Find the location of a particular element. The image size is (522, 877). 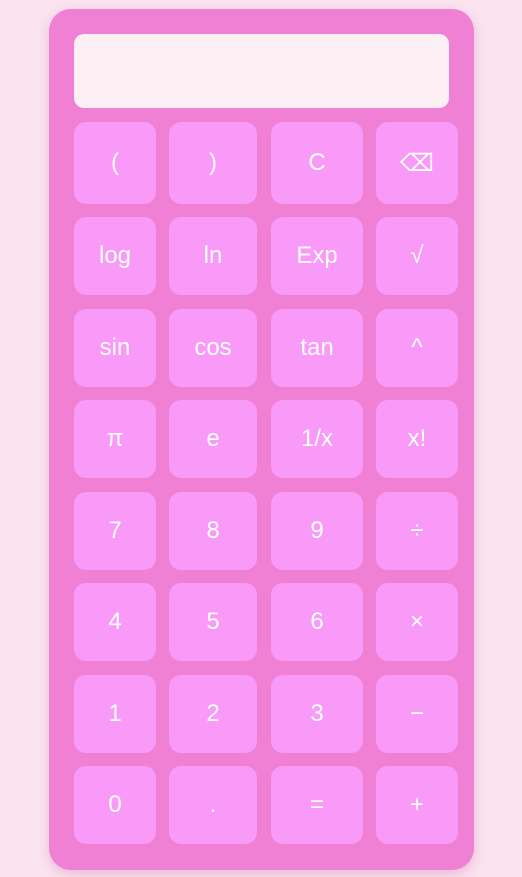

e-button: e is located at coordinates (213, 439).